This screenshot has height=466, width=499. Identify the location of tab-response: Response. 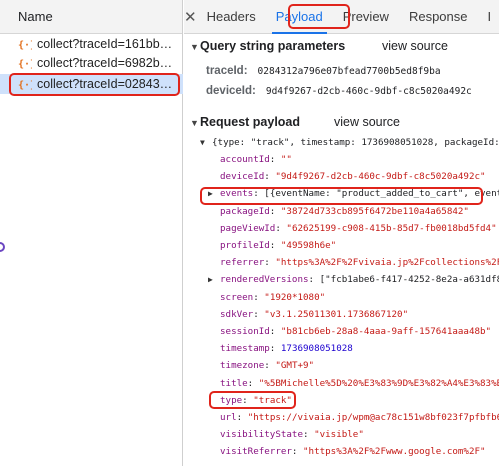
(438, 17).